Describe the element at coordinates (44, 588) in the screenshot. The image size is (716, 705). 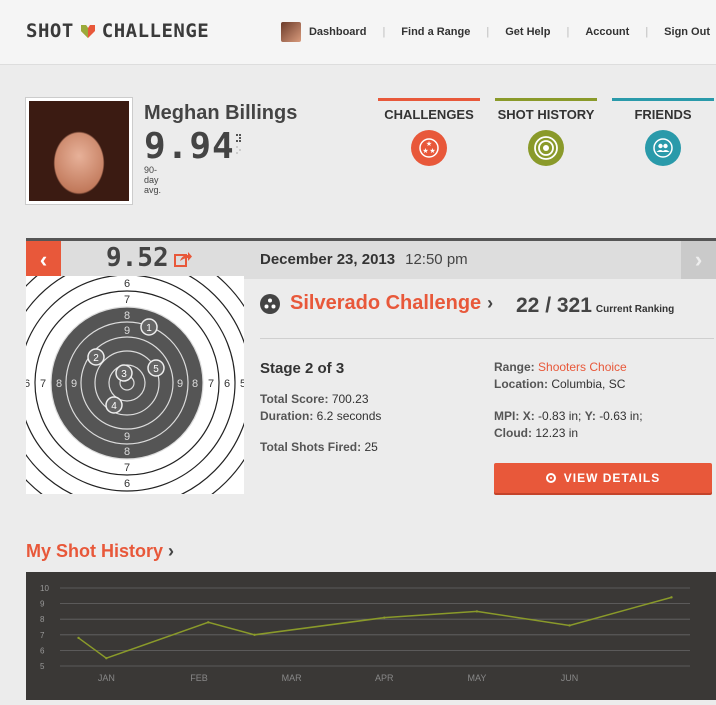
I see `y-tick-label: 10` at that location.